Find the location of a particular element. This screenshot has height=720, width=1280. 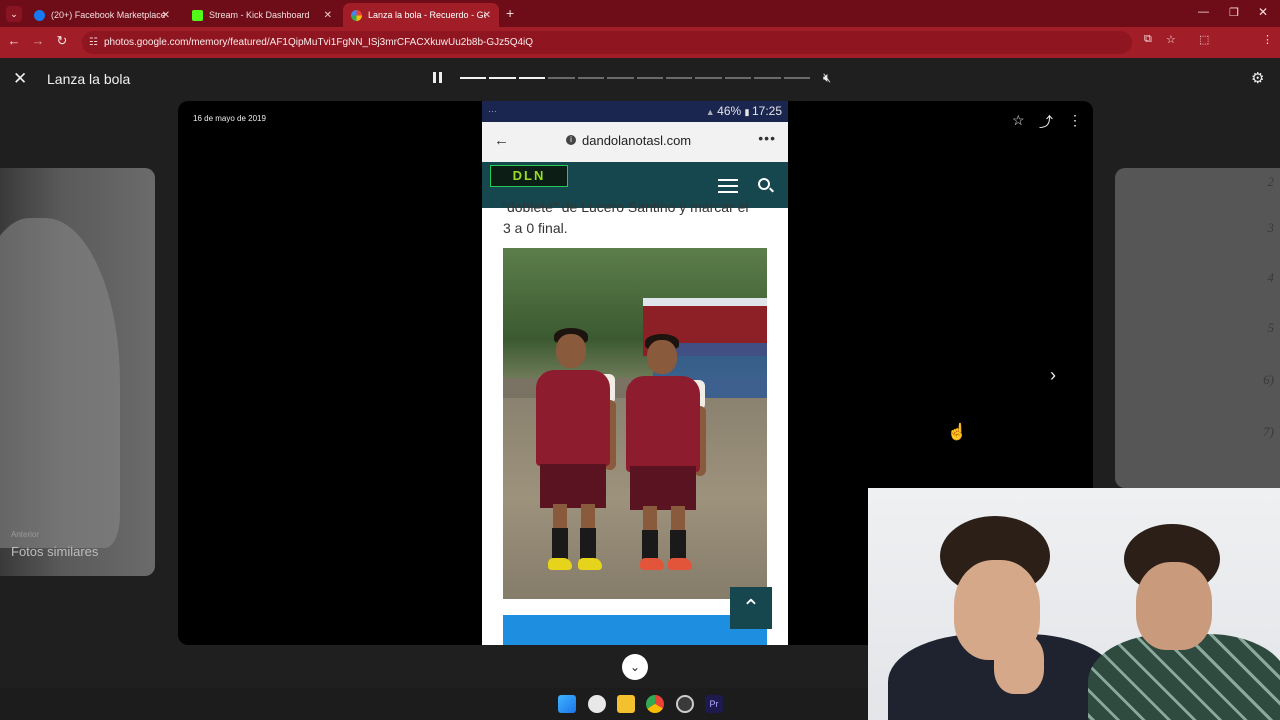

windows-taskbar: Pr is located at coordinates (434, 704).